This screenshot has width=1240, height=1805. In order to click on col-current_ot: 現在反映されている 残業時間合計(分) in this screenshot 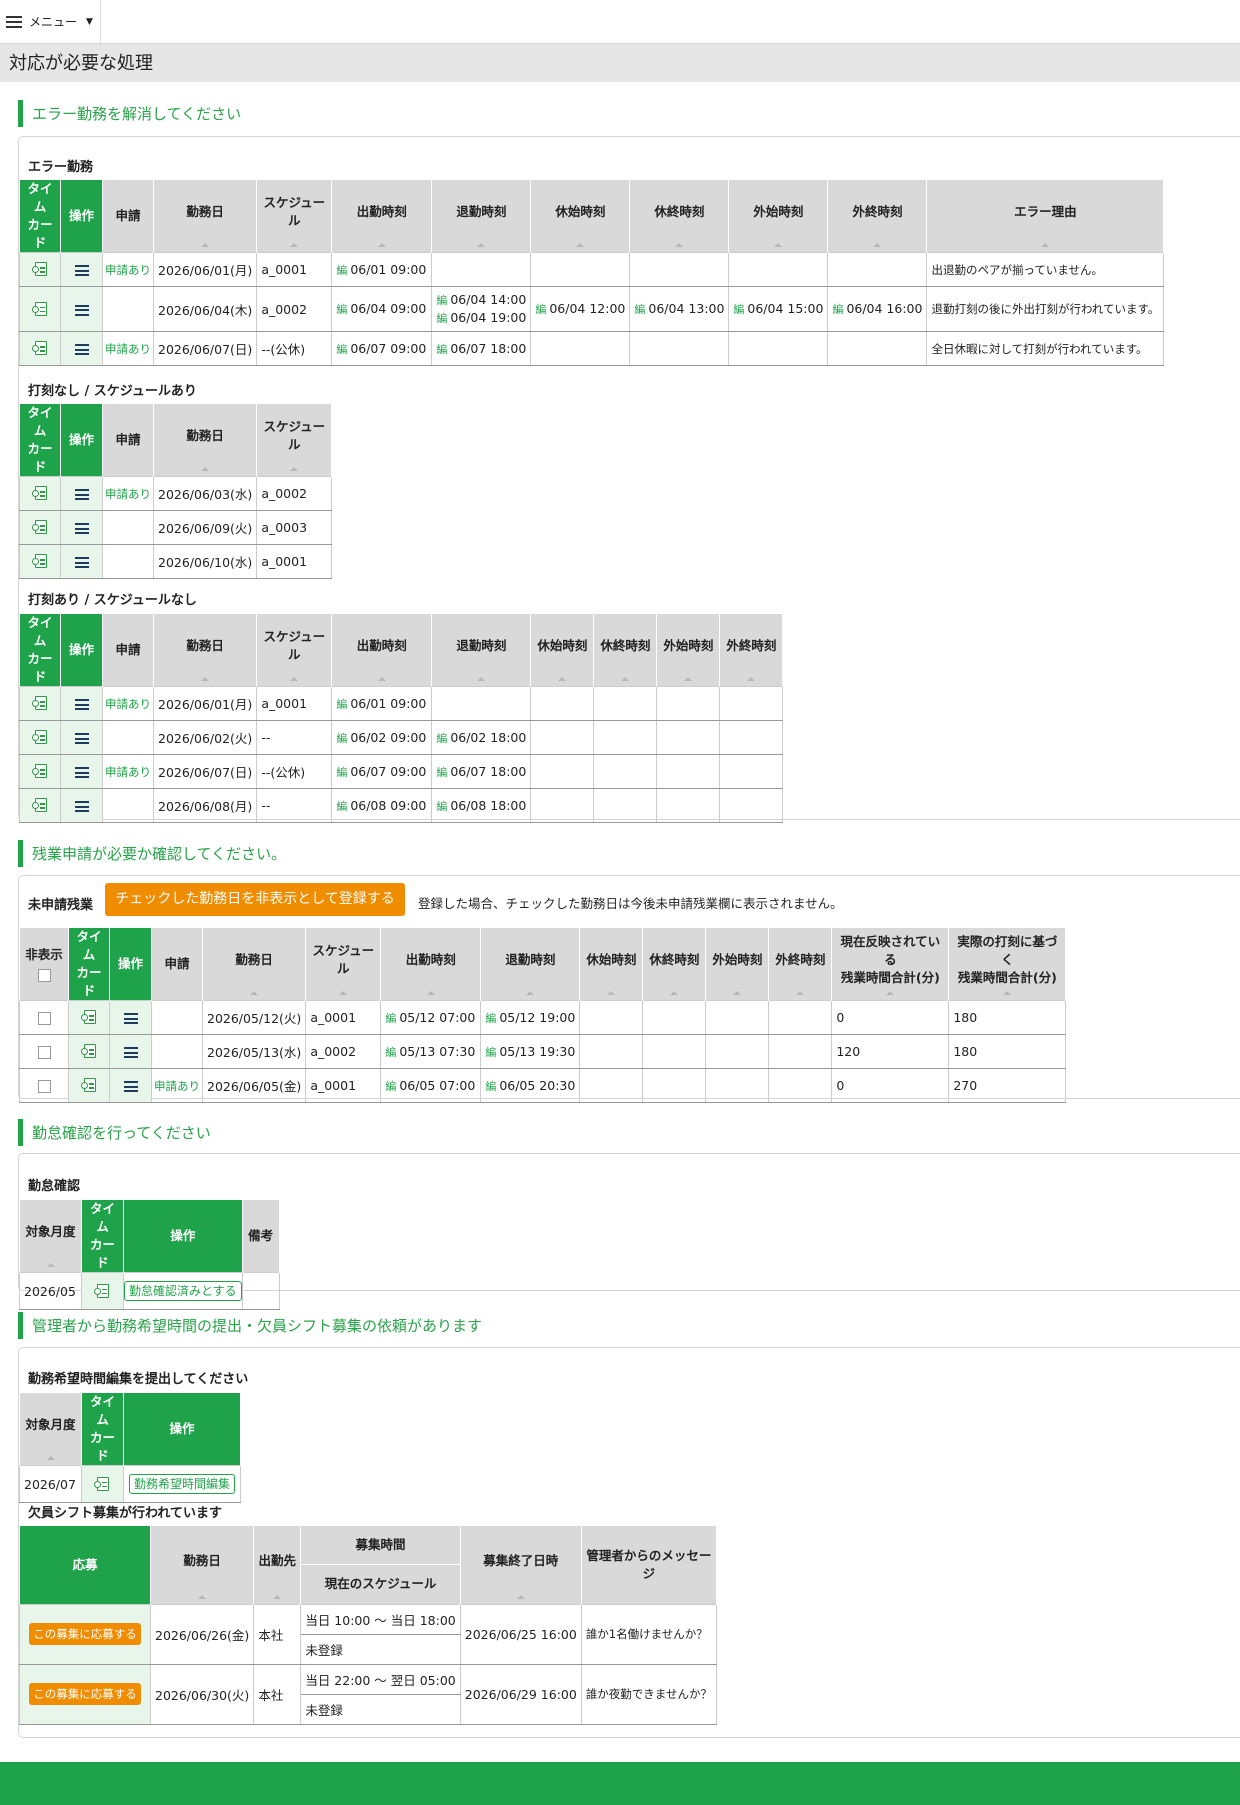, I will do `click(890, 964)`.